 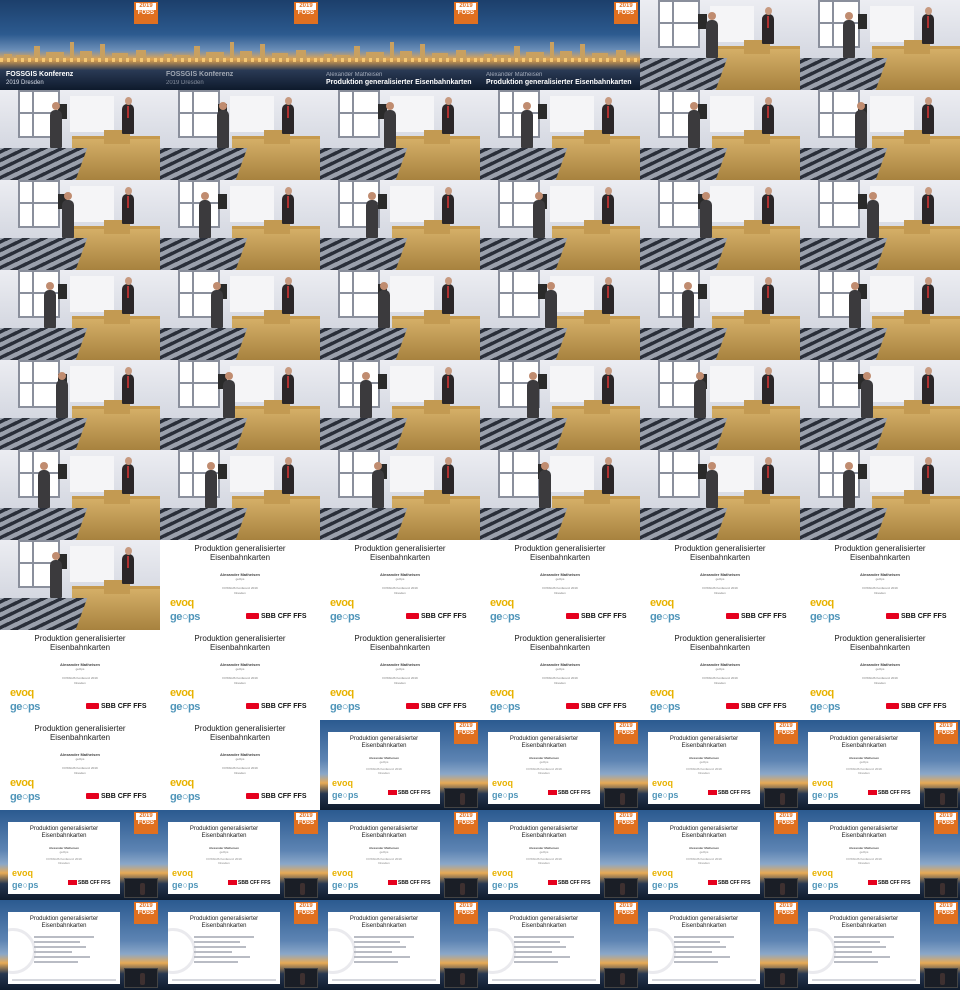 What do you see at coordinates (786, 816) in the screenshot?
I see `logo-year: 2019` at bounding box center [786, 816].